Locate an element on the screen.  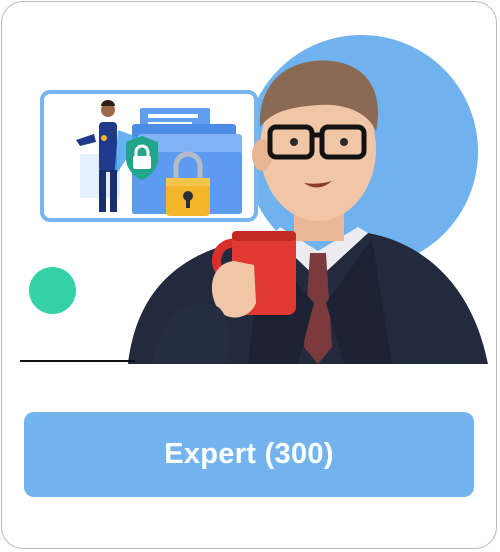
divider-line is located at coordinates (77, 361).